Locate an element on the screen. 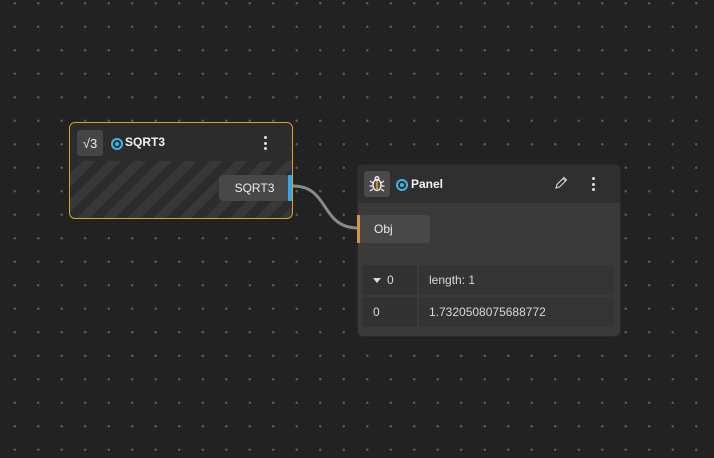 The height and width of the screenshot is (458, 714). node-header: √3 SQRT3 is located at coordinates (181, 142).